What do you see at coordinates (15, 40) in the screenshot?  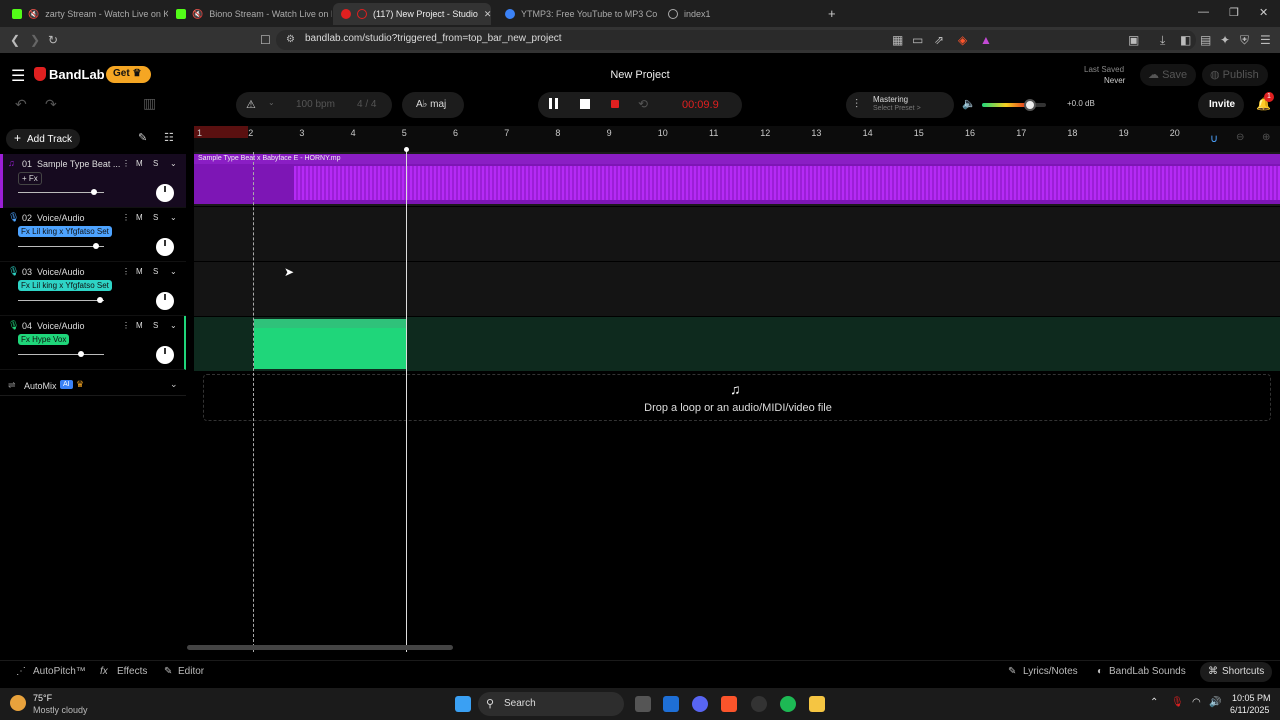 I see `back-icon: ❮` at bounding box center [15, 40].